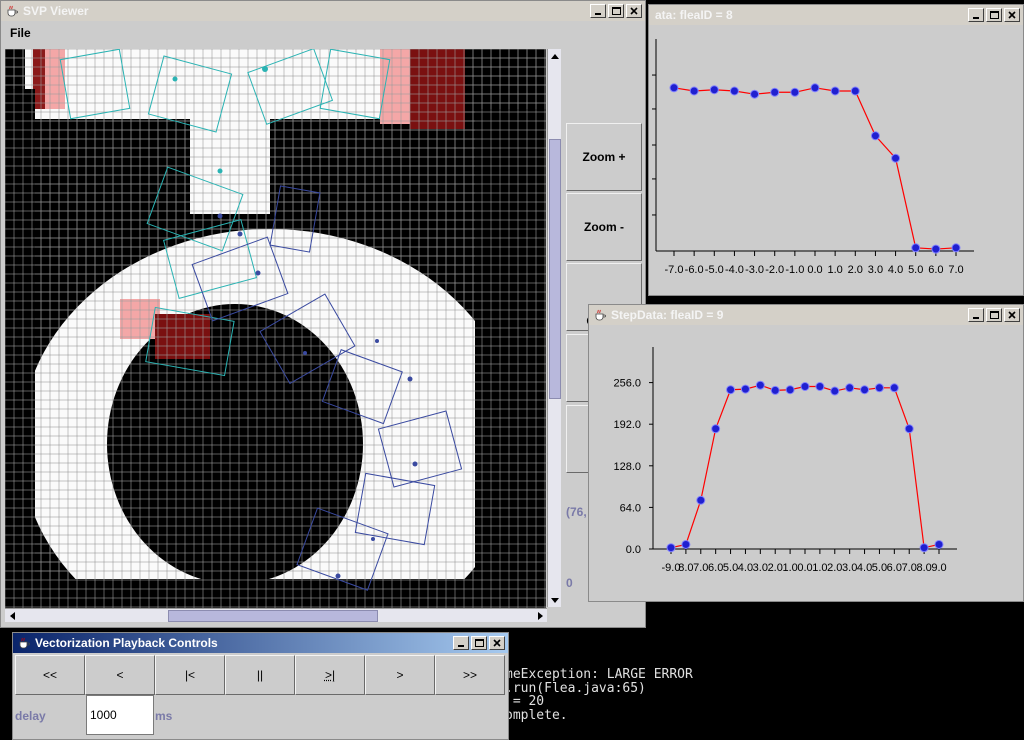  Describe the element at coordinates (11, 615) in the screenshot. I see `scroll-left-icon` at that location.